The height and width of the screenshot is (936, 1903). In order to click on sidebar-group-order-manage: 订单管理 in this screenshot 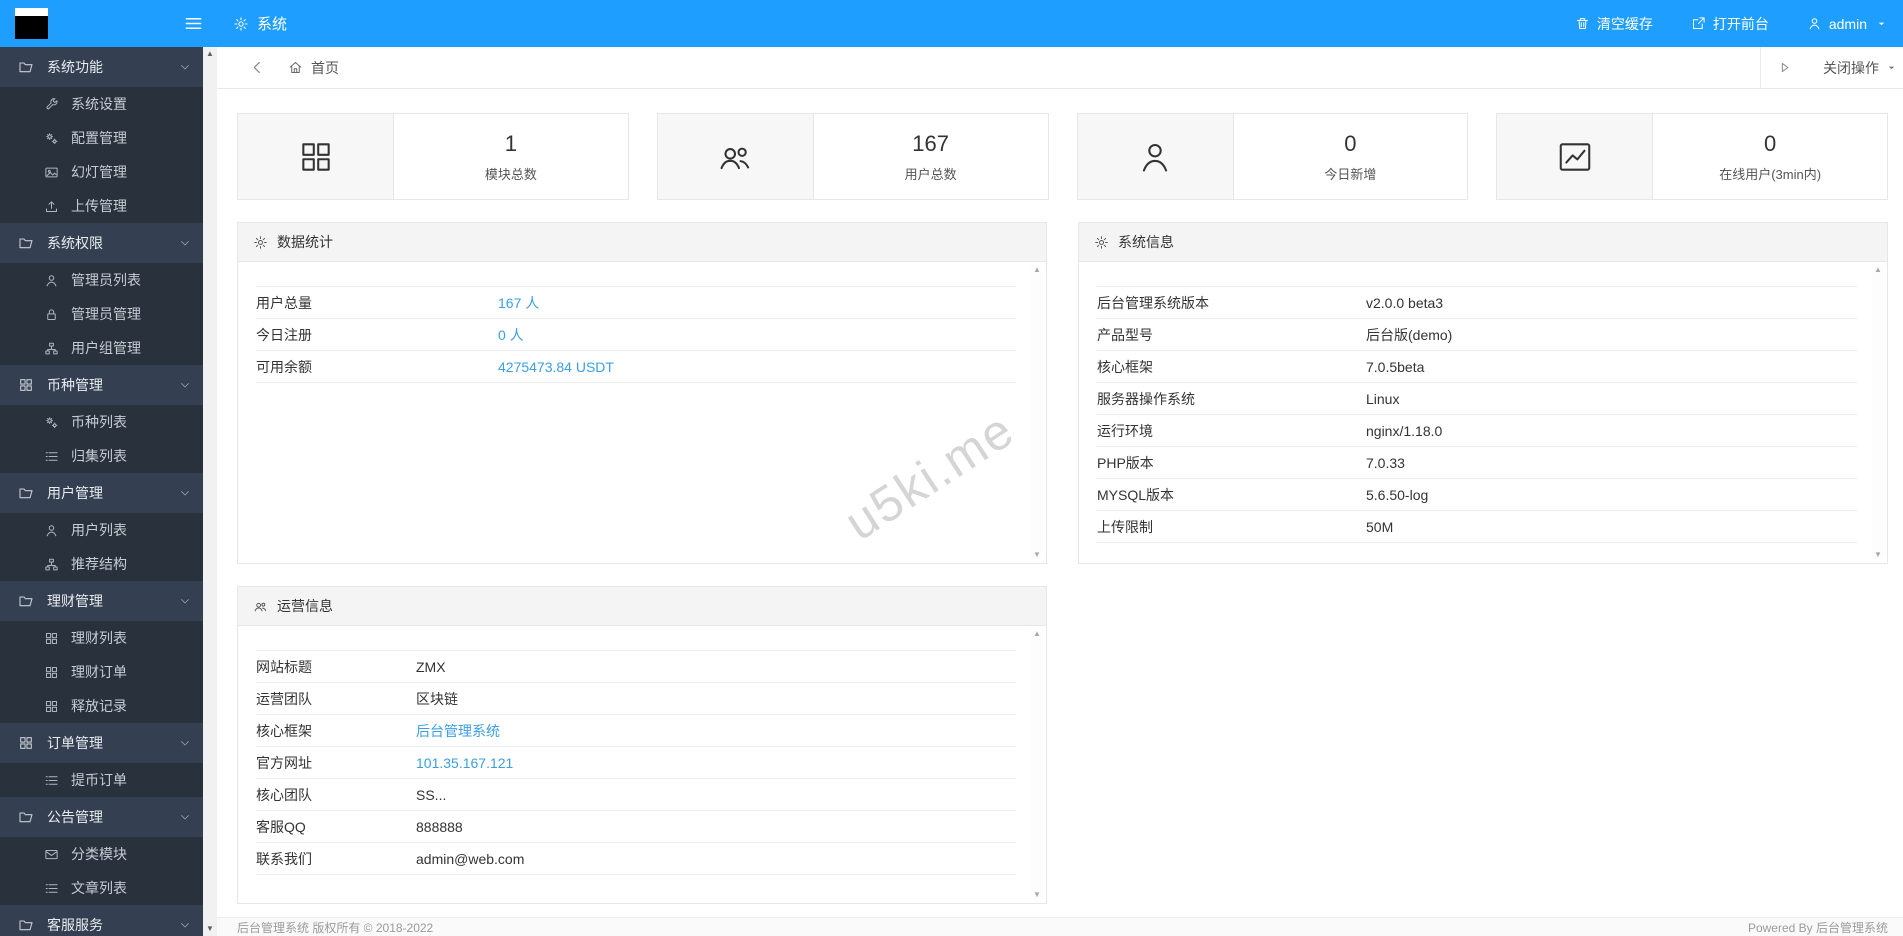, I will do `click(101, 743)`.